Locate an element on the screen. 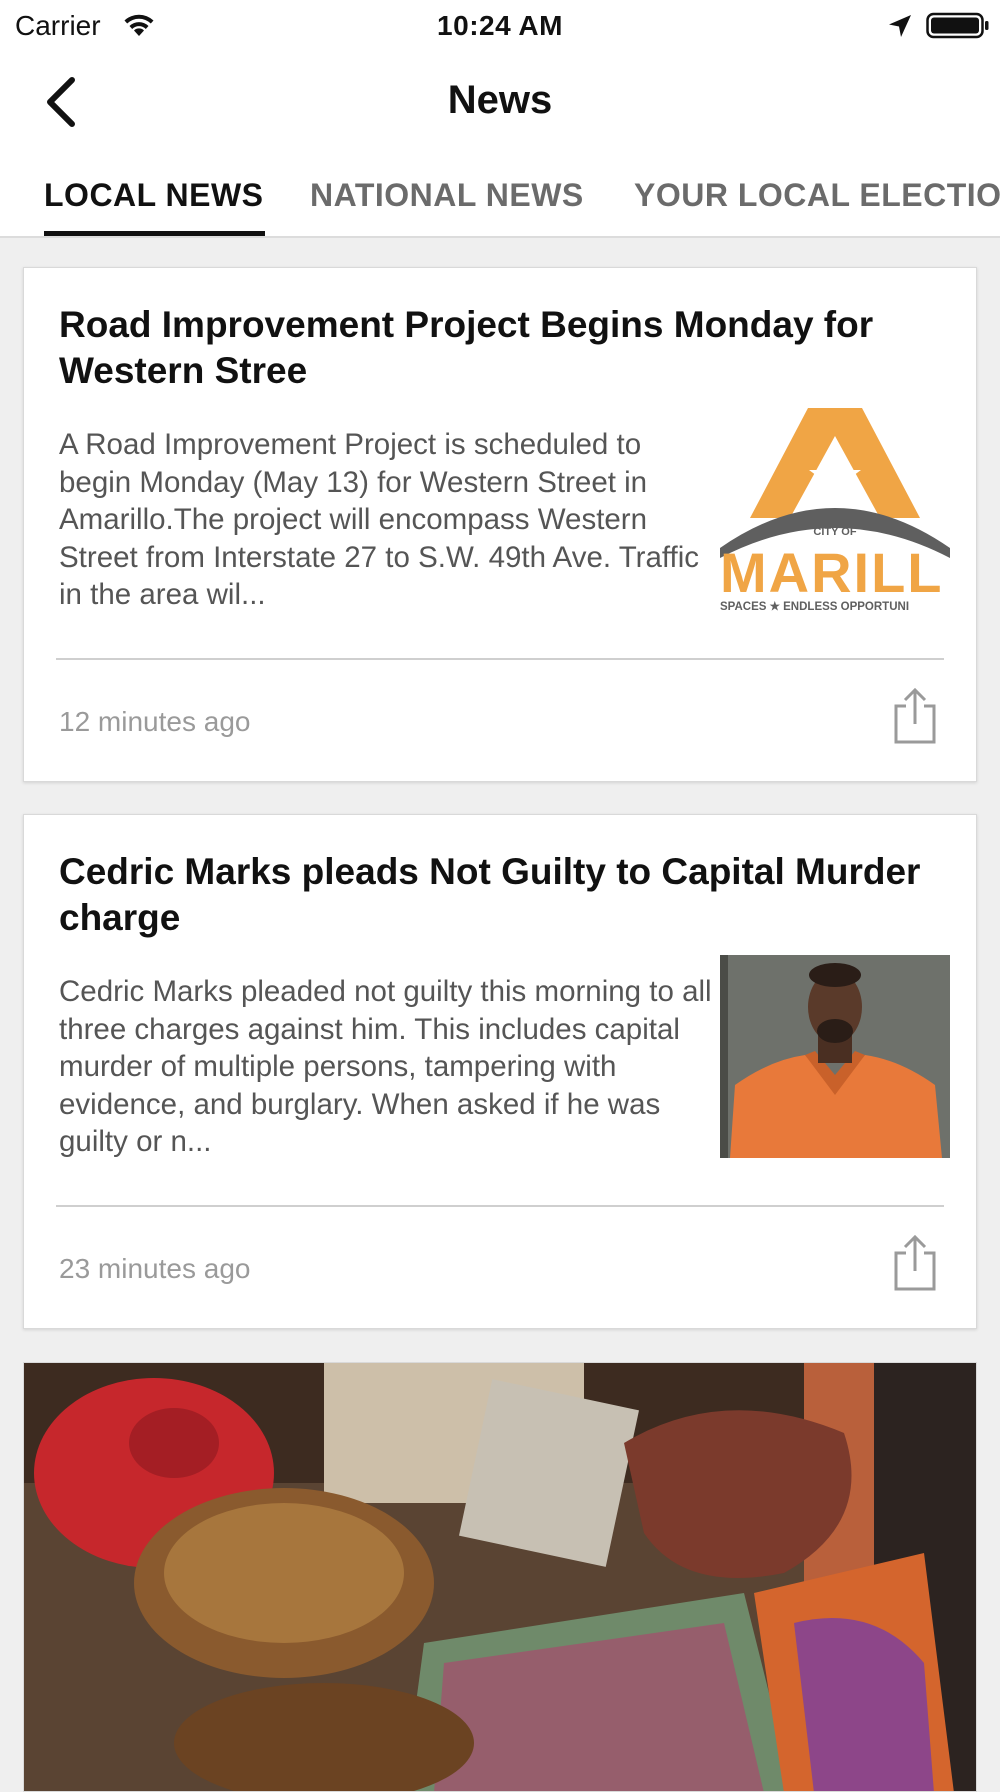 The width and height of the screenshot is (1000, 1792). tab-national-news: NATIONAL NEWS is located at coordinates (447, 195).